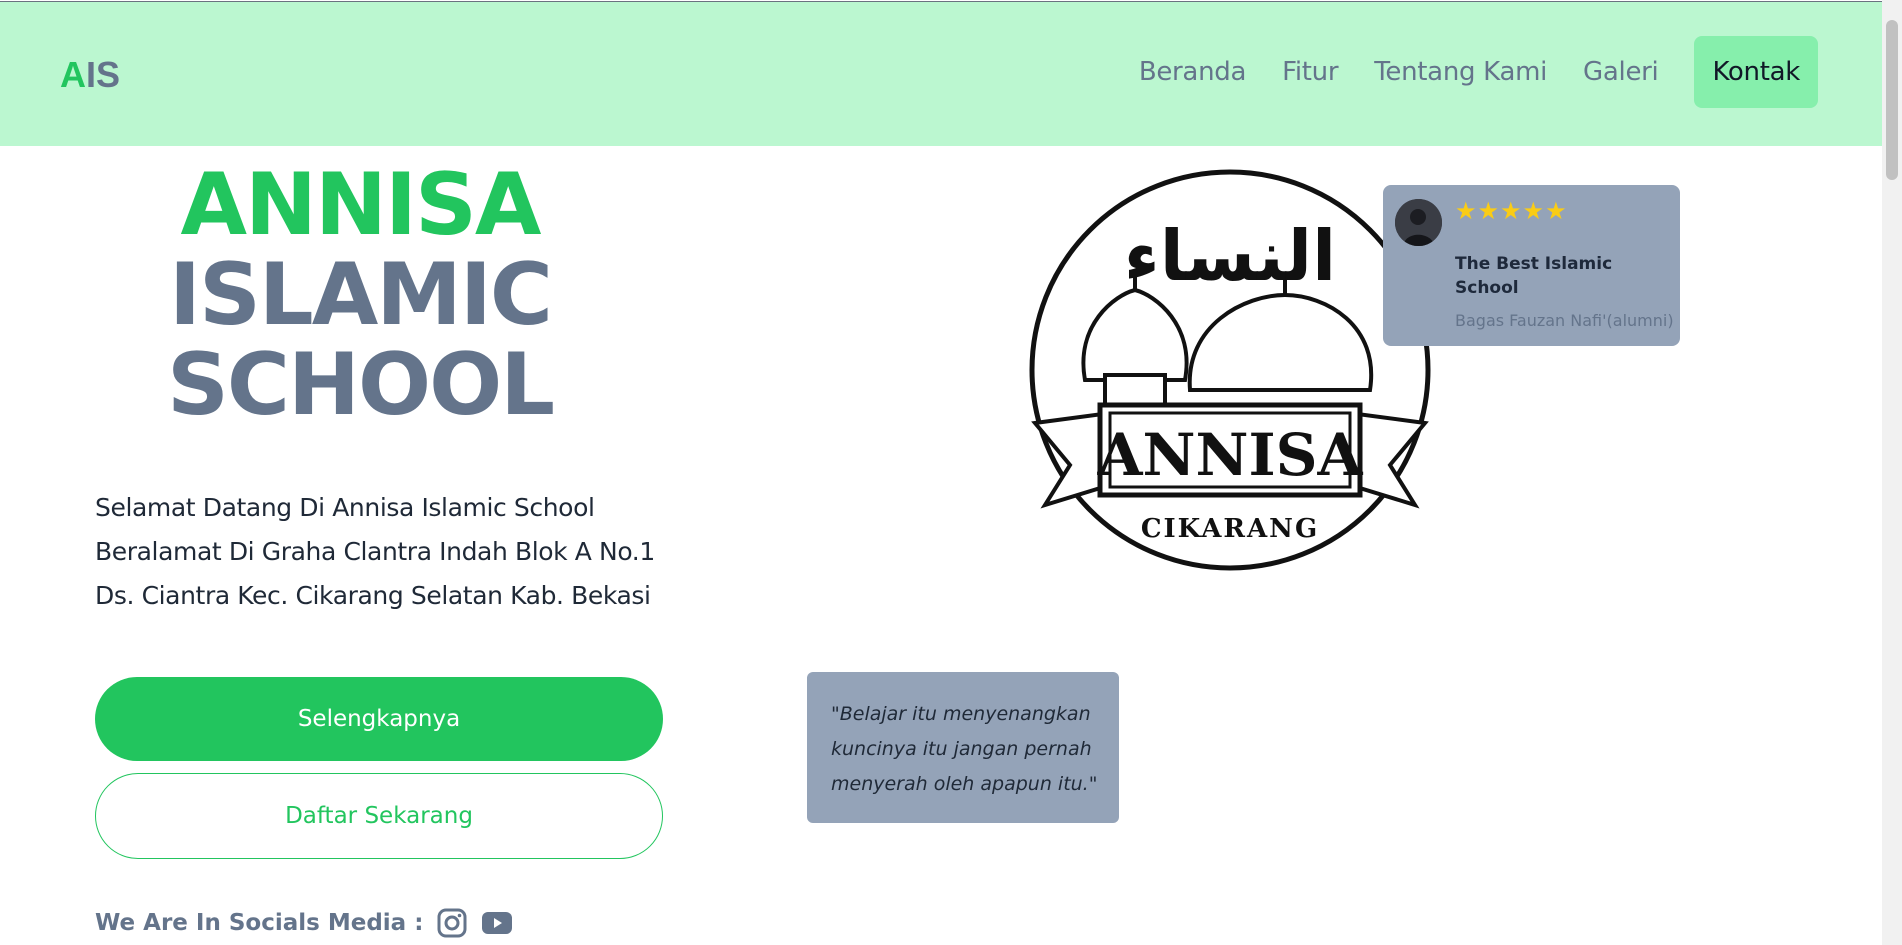 The width and height of the screenshot is (1902, 945). What do you see at coordinates (1892, 100) in the screenshot?
I see `scrollbar-thumb` at bounding box center [1892, 100].